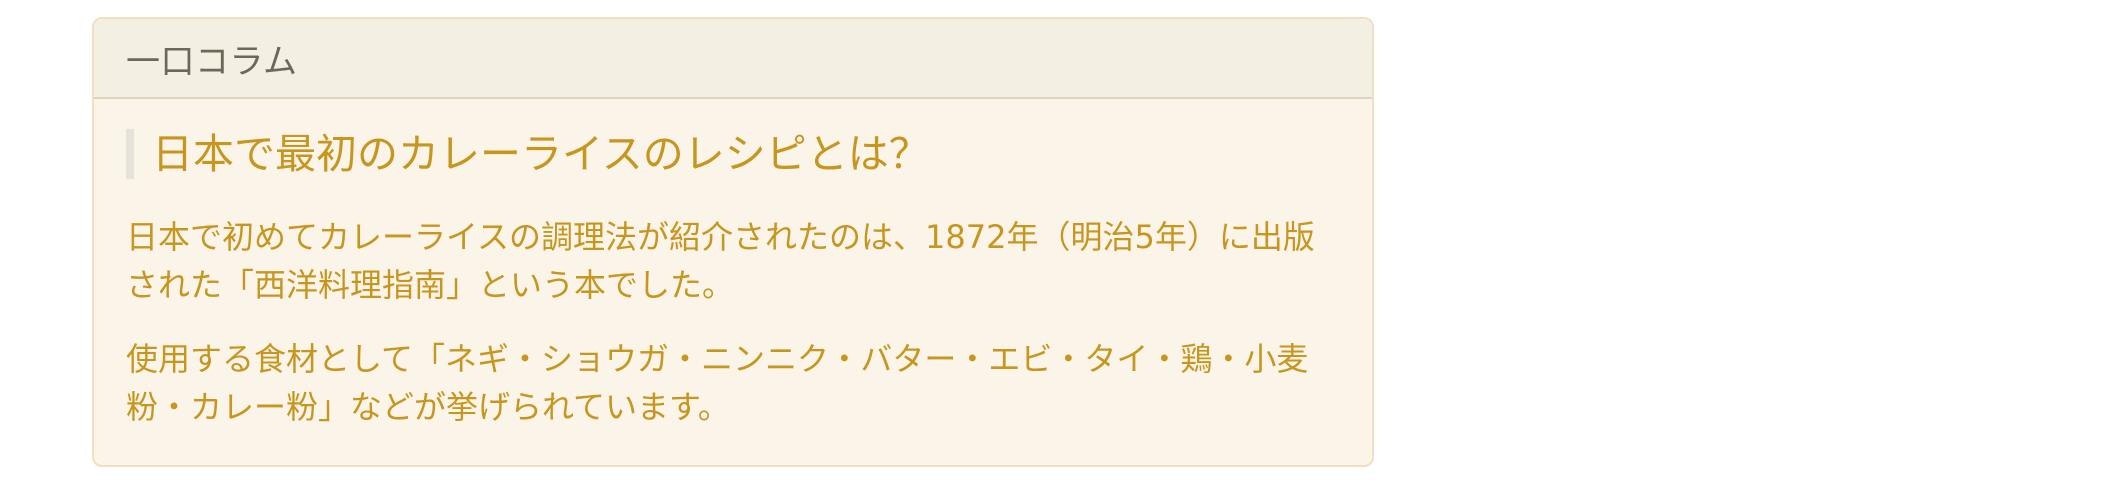 This screenshot has width=2128, height=486. I want to click on panel-title: 一口コラム, so click(212, 61).